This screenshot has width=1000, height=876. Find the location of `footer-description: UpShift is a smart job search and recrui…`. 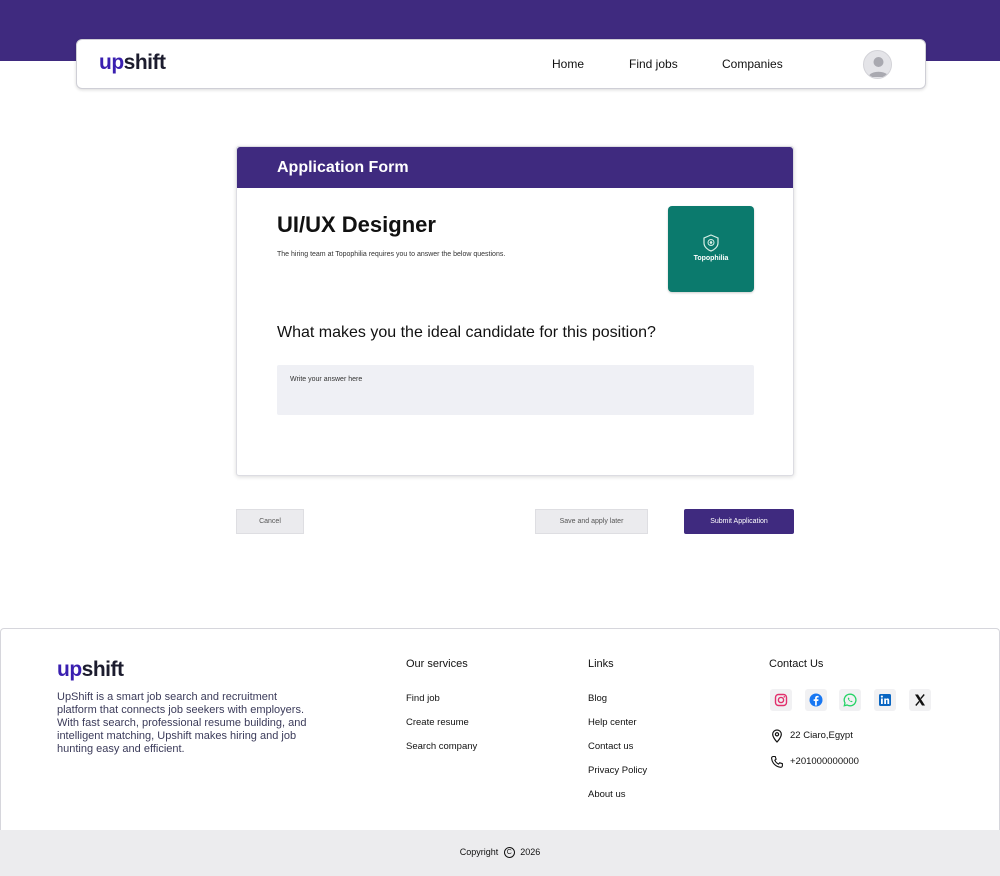

footer-description: UpShift is a smart job search and recrui… is located at coordinates (182, 723).